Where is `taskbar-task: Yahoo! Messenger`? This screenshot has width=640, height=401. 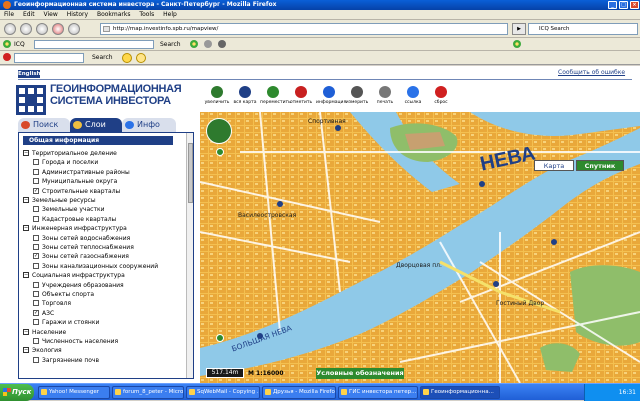 taskbar-task: Yahoo! Messenger is located at coordinates (74, 392).